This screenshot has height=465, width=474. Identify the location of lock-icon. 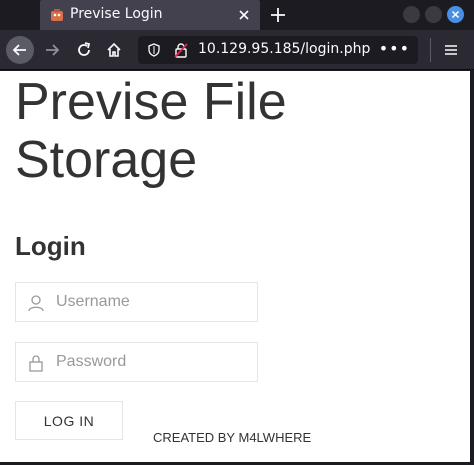
(36, 363).